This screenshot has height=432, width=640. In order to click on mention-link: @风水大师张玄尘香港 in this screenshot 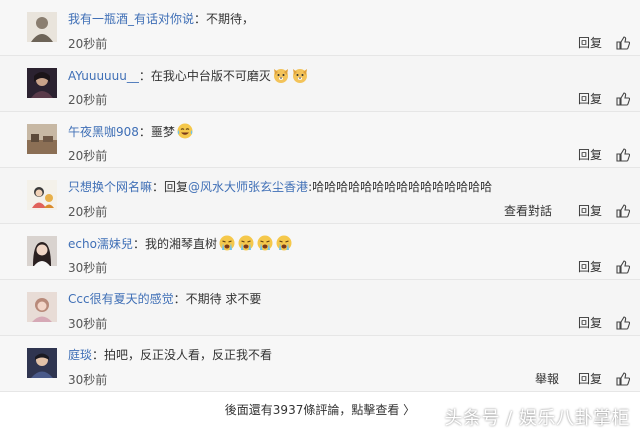, I will do `click(248, 187)`.